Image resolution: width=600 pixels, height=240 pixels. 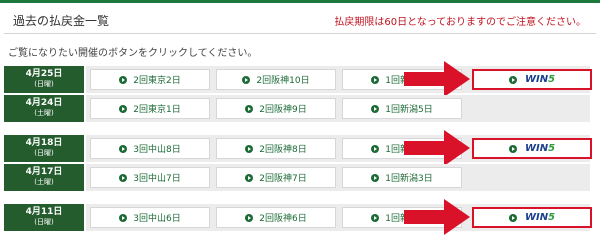 I want to click on race-date-cell: 4月18日 (日曜), so click(x=44, y=148).